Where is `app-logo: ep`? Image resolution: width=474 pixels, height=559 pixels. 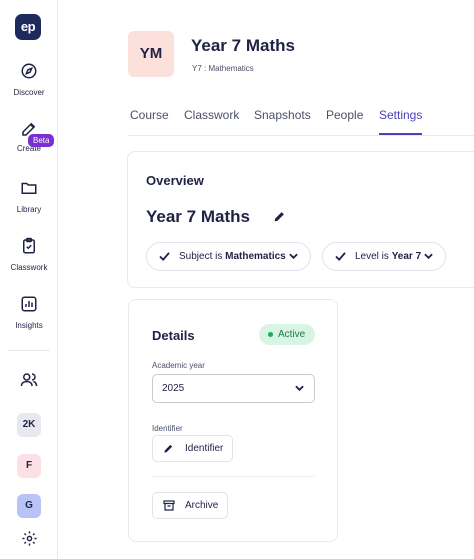
app-logo: ep is located at coordinates (28, 27).